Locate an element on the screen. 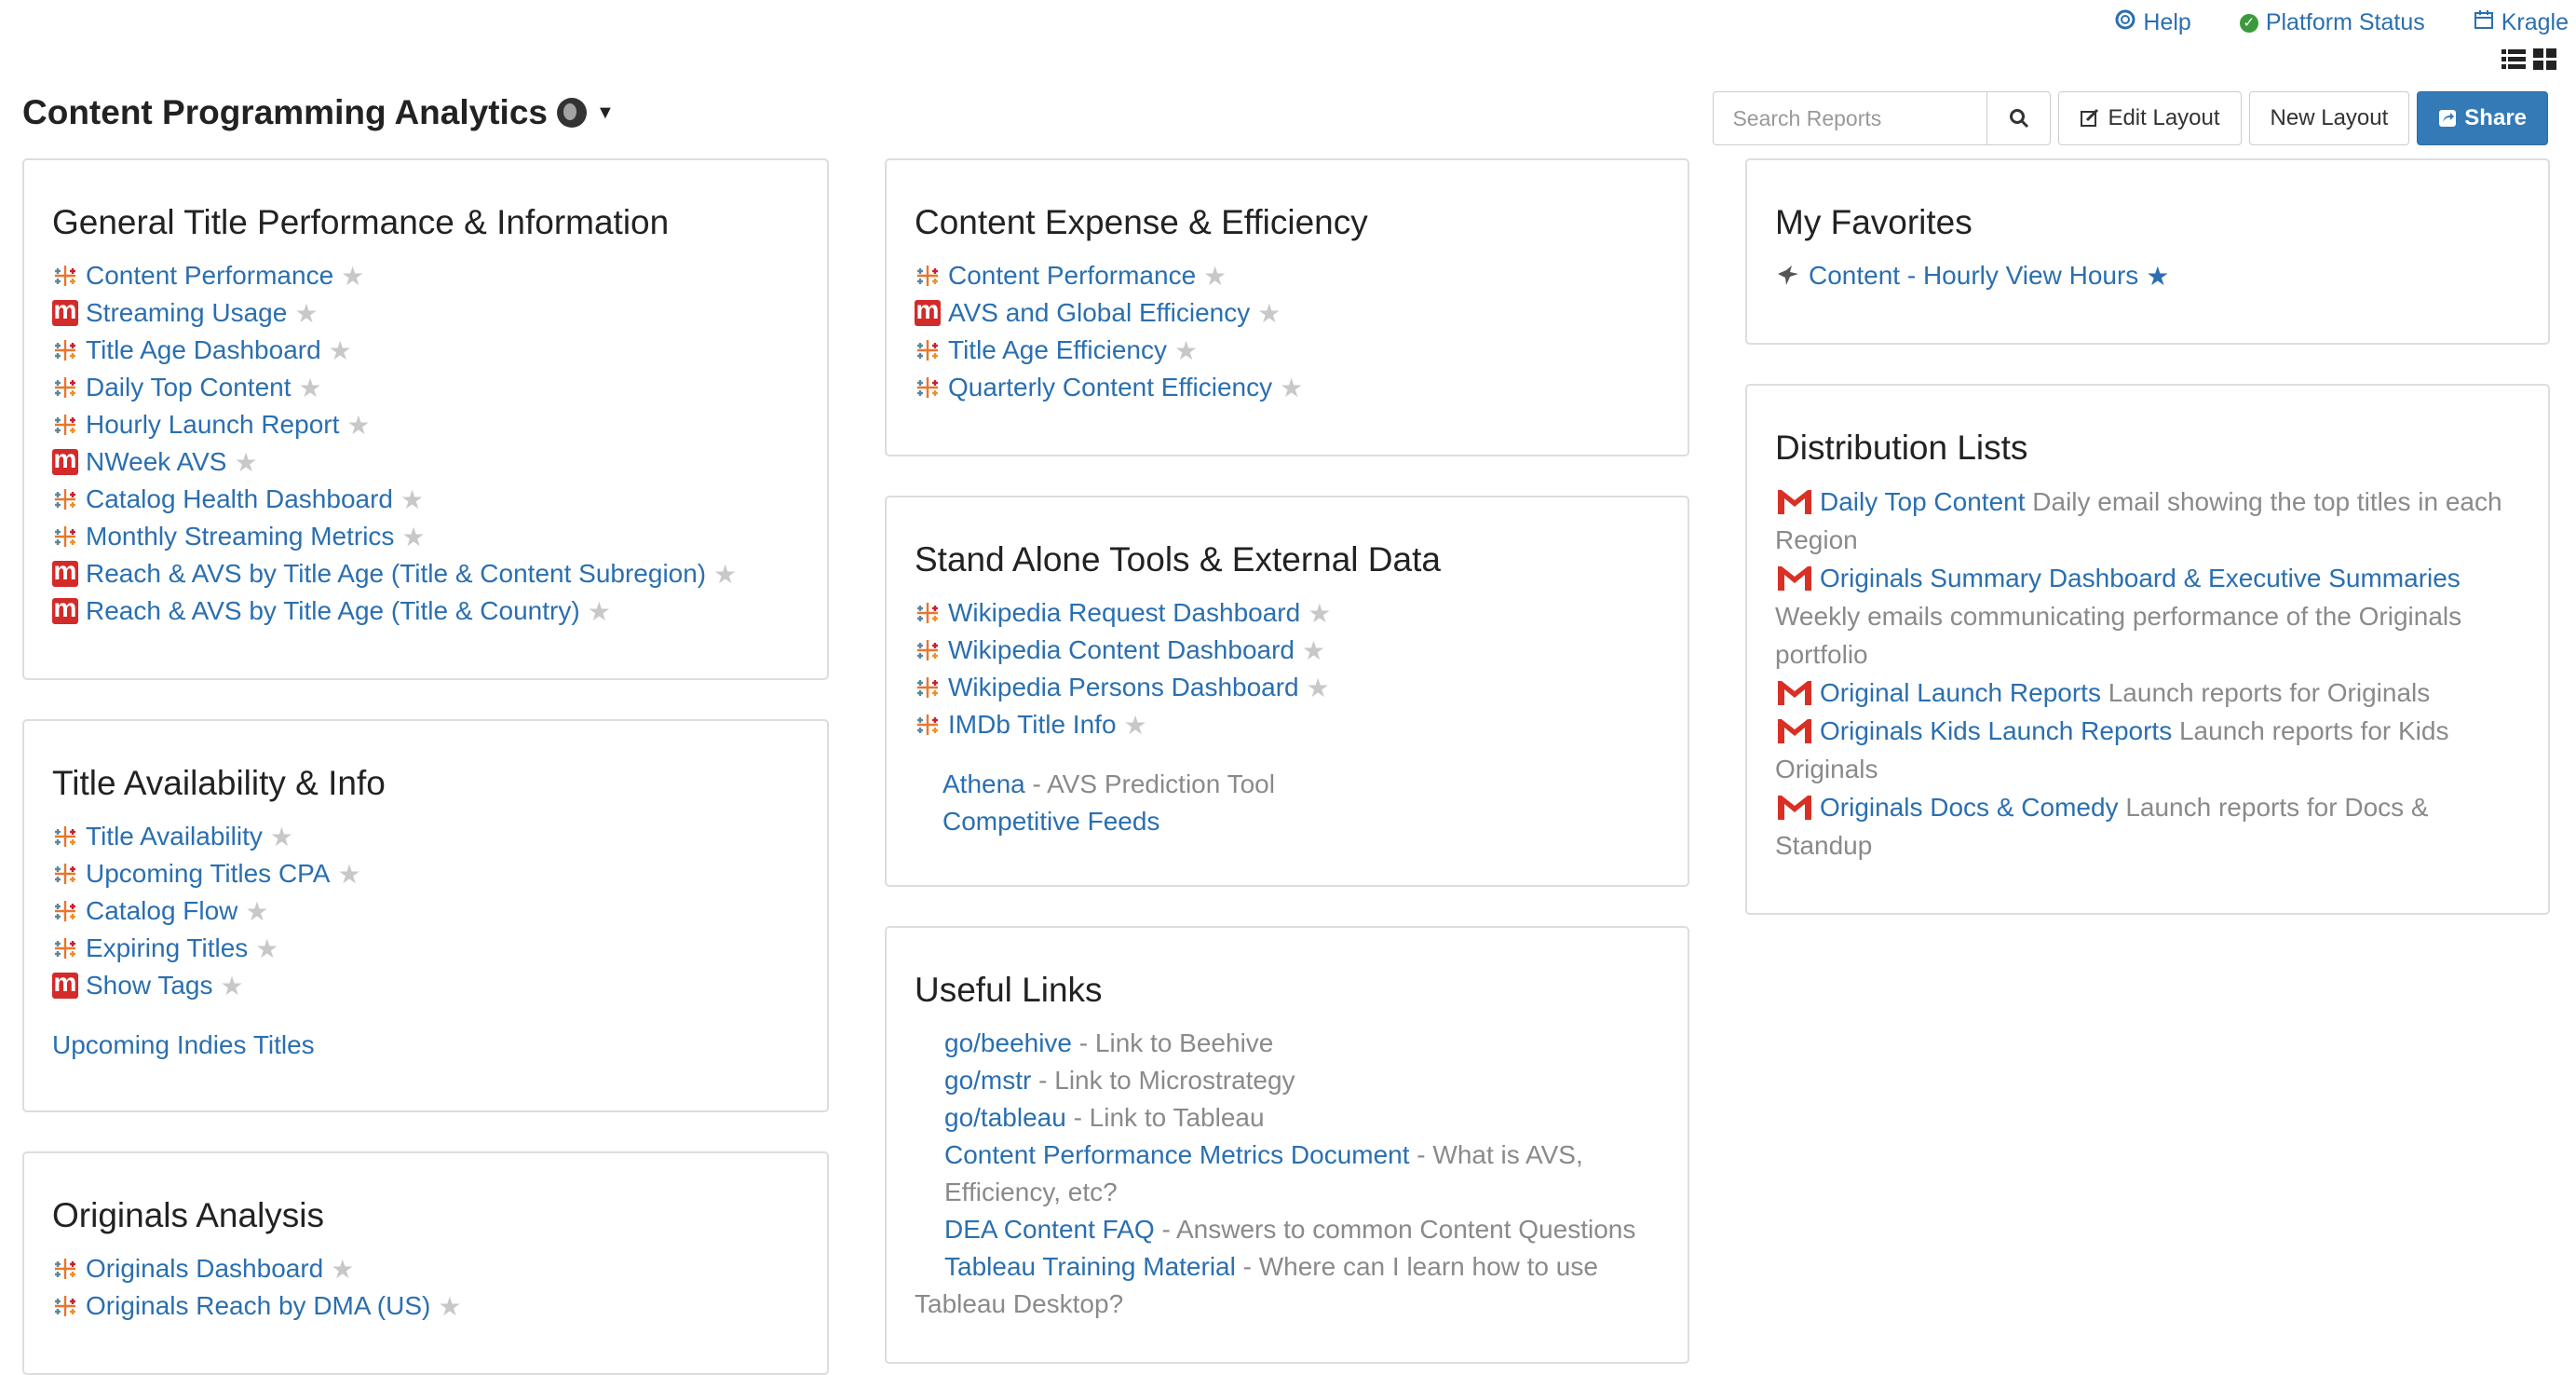 This screenshot has width=2576, height=1375. useful-link: Tableau Training Material is located at coordinates (1090, 1266).